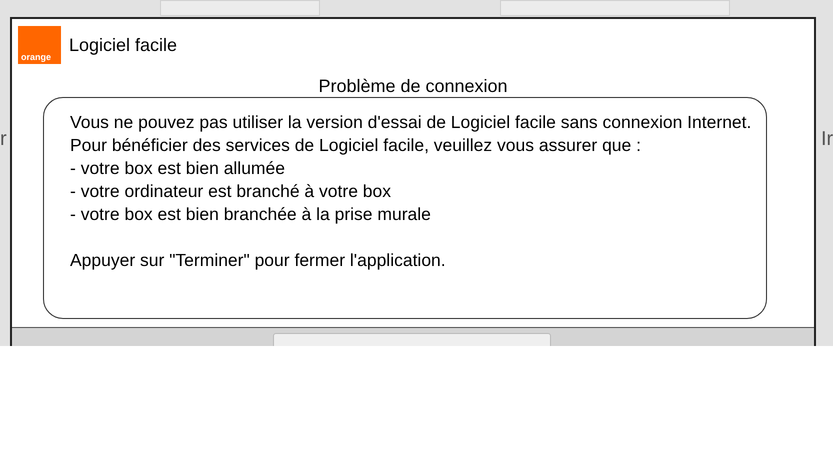 Image resolution: width=833 pixels, height=460 pixels. Describe the element at coordinates (39, 45) in the screenshot. I see `logo: orange` at that location.